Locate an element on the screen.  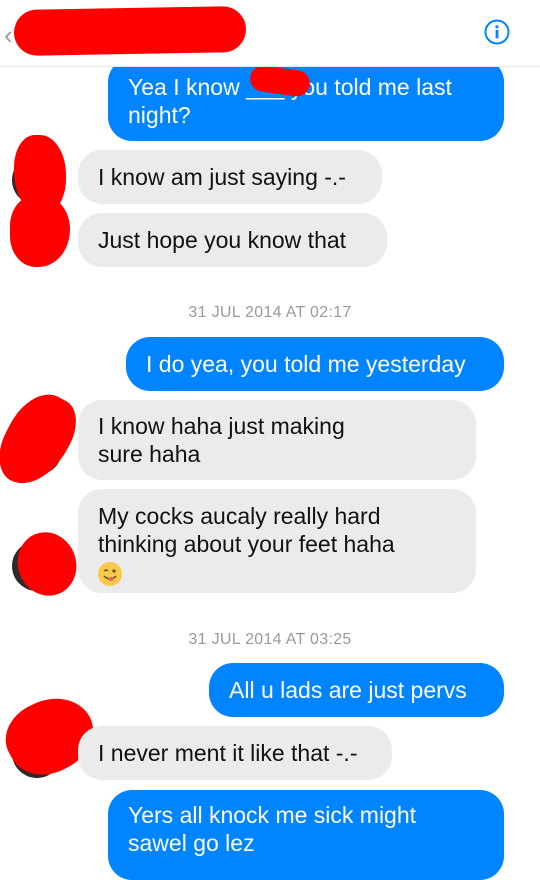
timestamp: 31 JUL 2014 AT 03:25 is located at coordinates (270, 639).